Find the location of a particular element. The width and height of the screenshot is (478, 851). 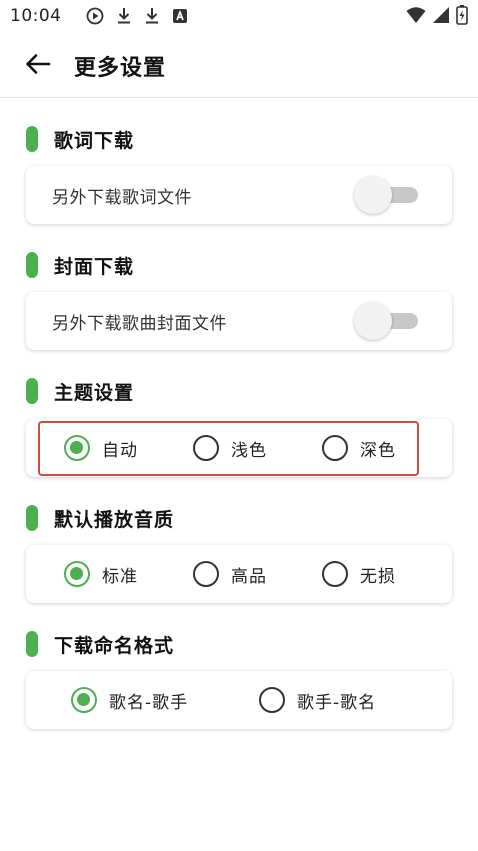

naming-option-title-artist: 歌名-歌手 is located at coordinates (129, 700).